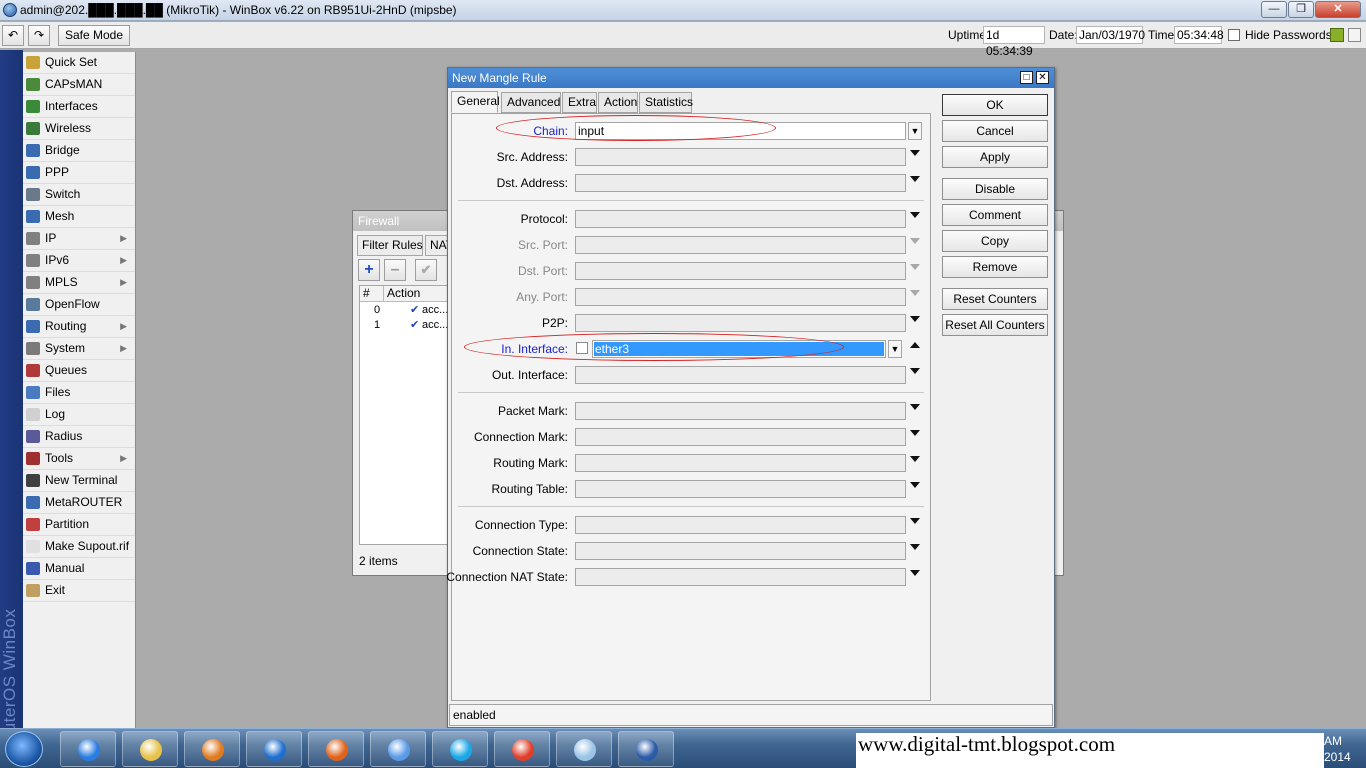 The image size is (1366, 768). Describe the element at coordinates (740, 157) in the screenshot. I see `src-address-field` at that location.